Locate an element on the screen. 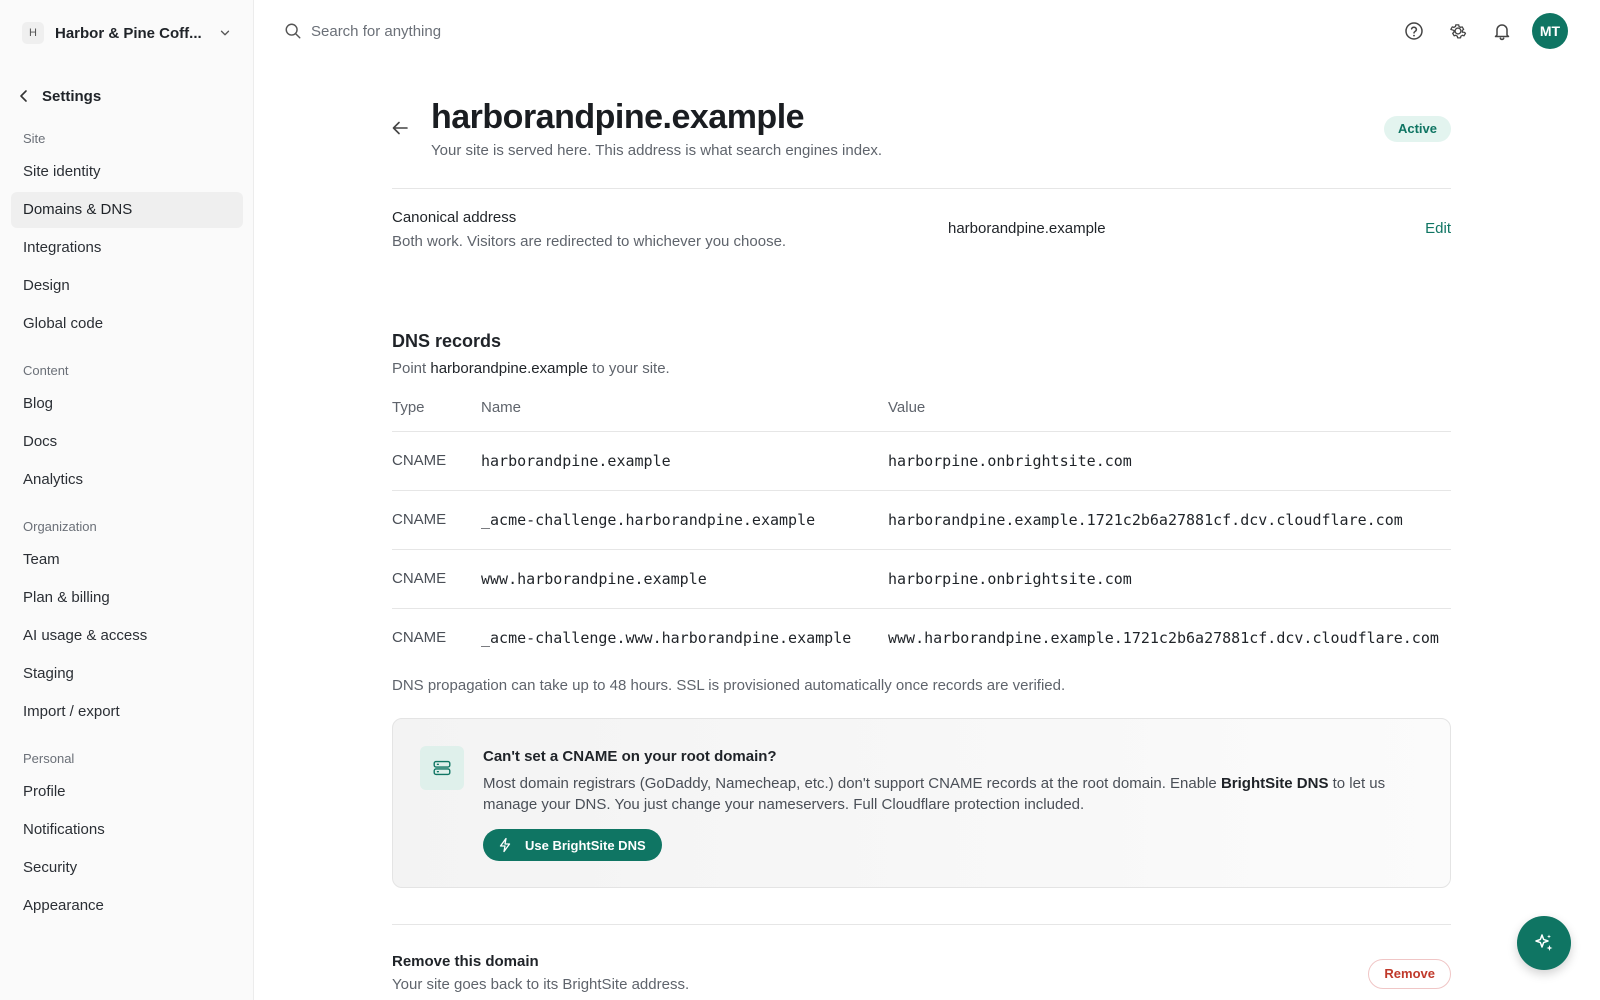  sidebar-item-ai-usage: AI usage & access is located at coordinates (127, 636).